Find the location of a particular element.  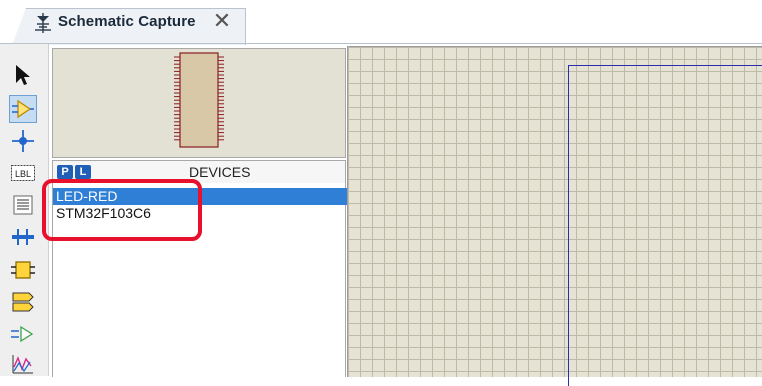

tab-title: Schematic Capture is located at coordinates (127, 21).